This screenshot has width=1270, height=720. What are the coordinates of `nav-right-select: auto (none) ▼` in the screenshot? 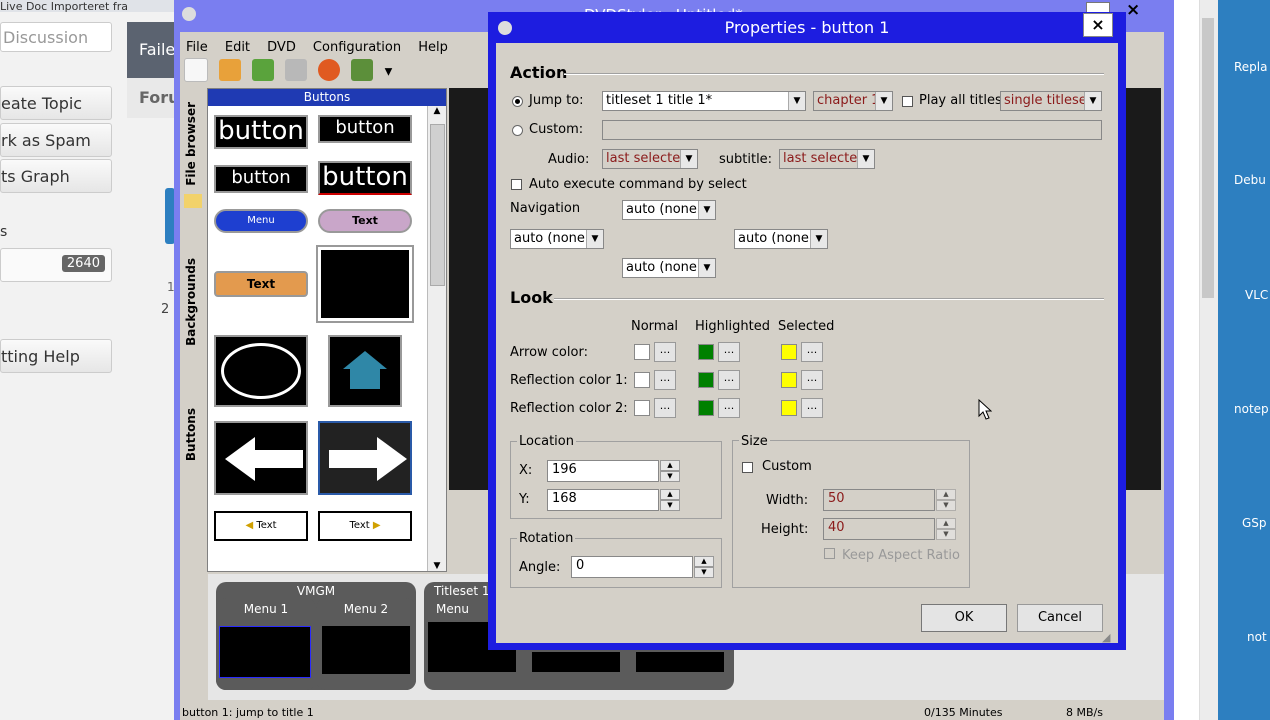 It's located at (781, 239).